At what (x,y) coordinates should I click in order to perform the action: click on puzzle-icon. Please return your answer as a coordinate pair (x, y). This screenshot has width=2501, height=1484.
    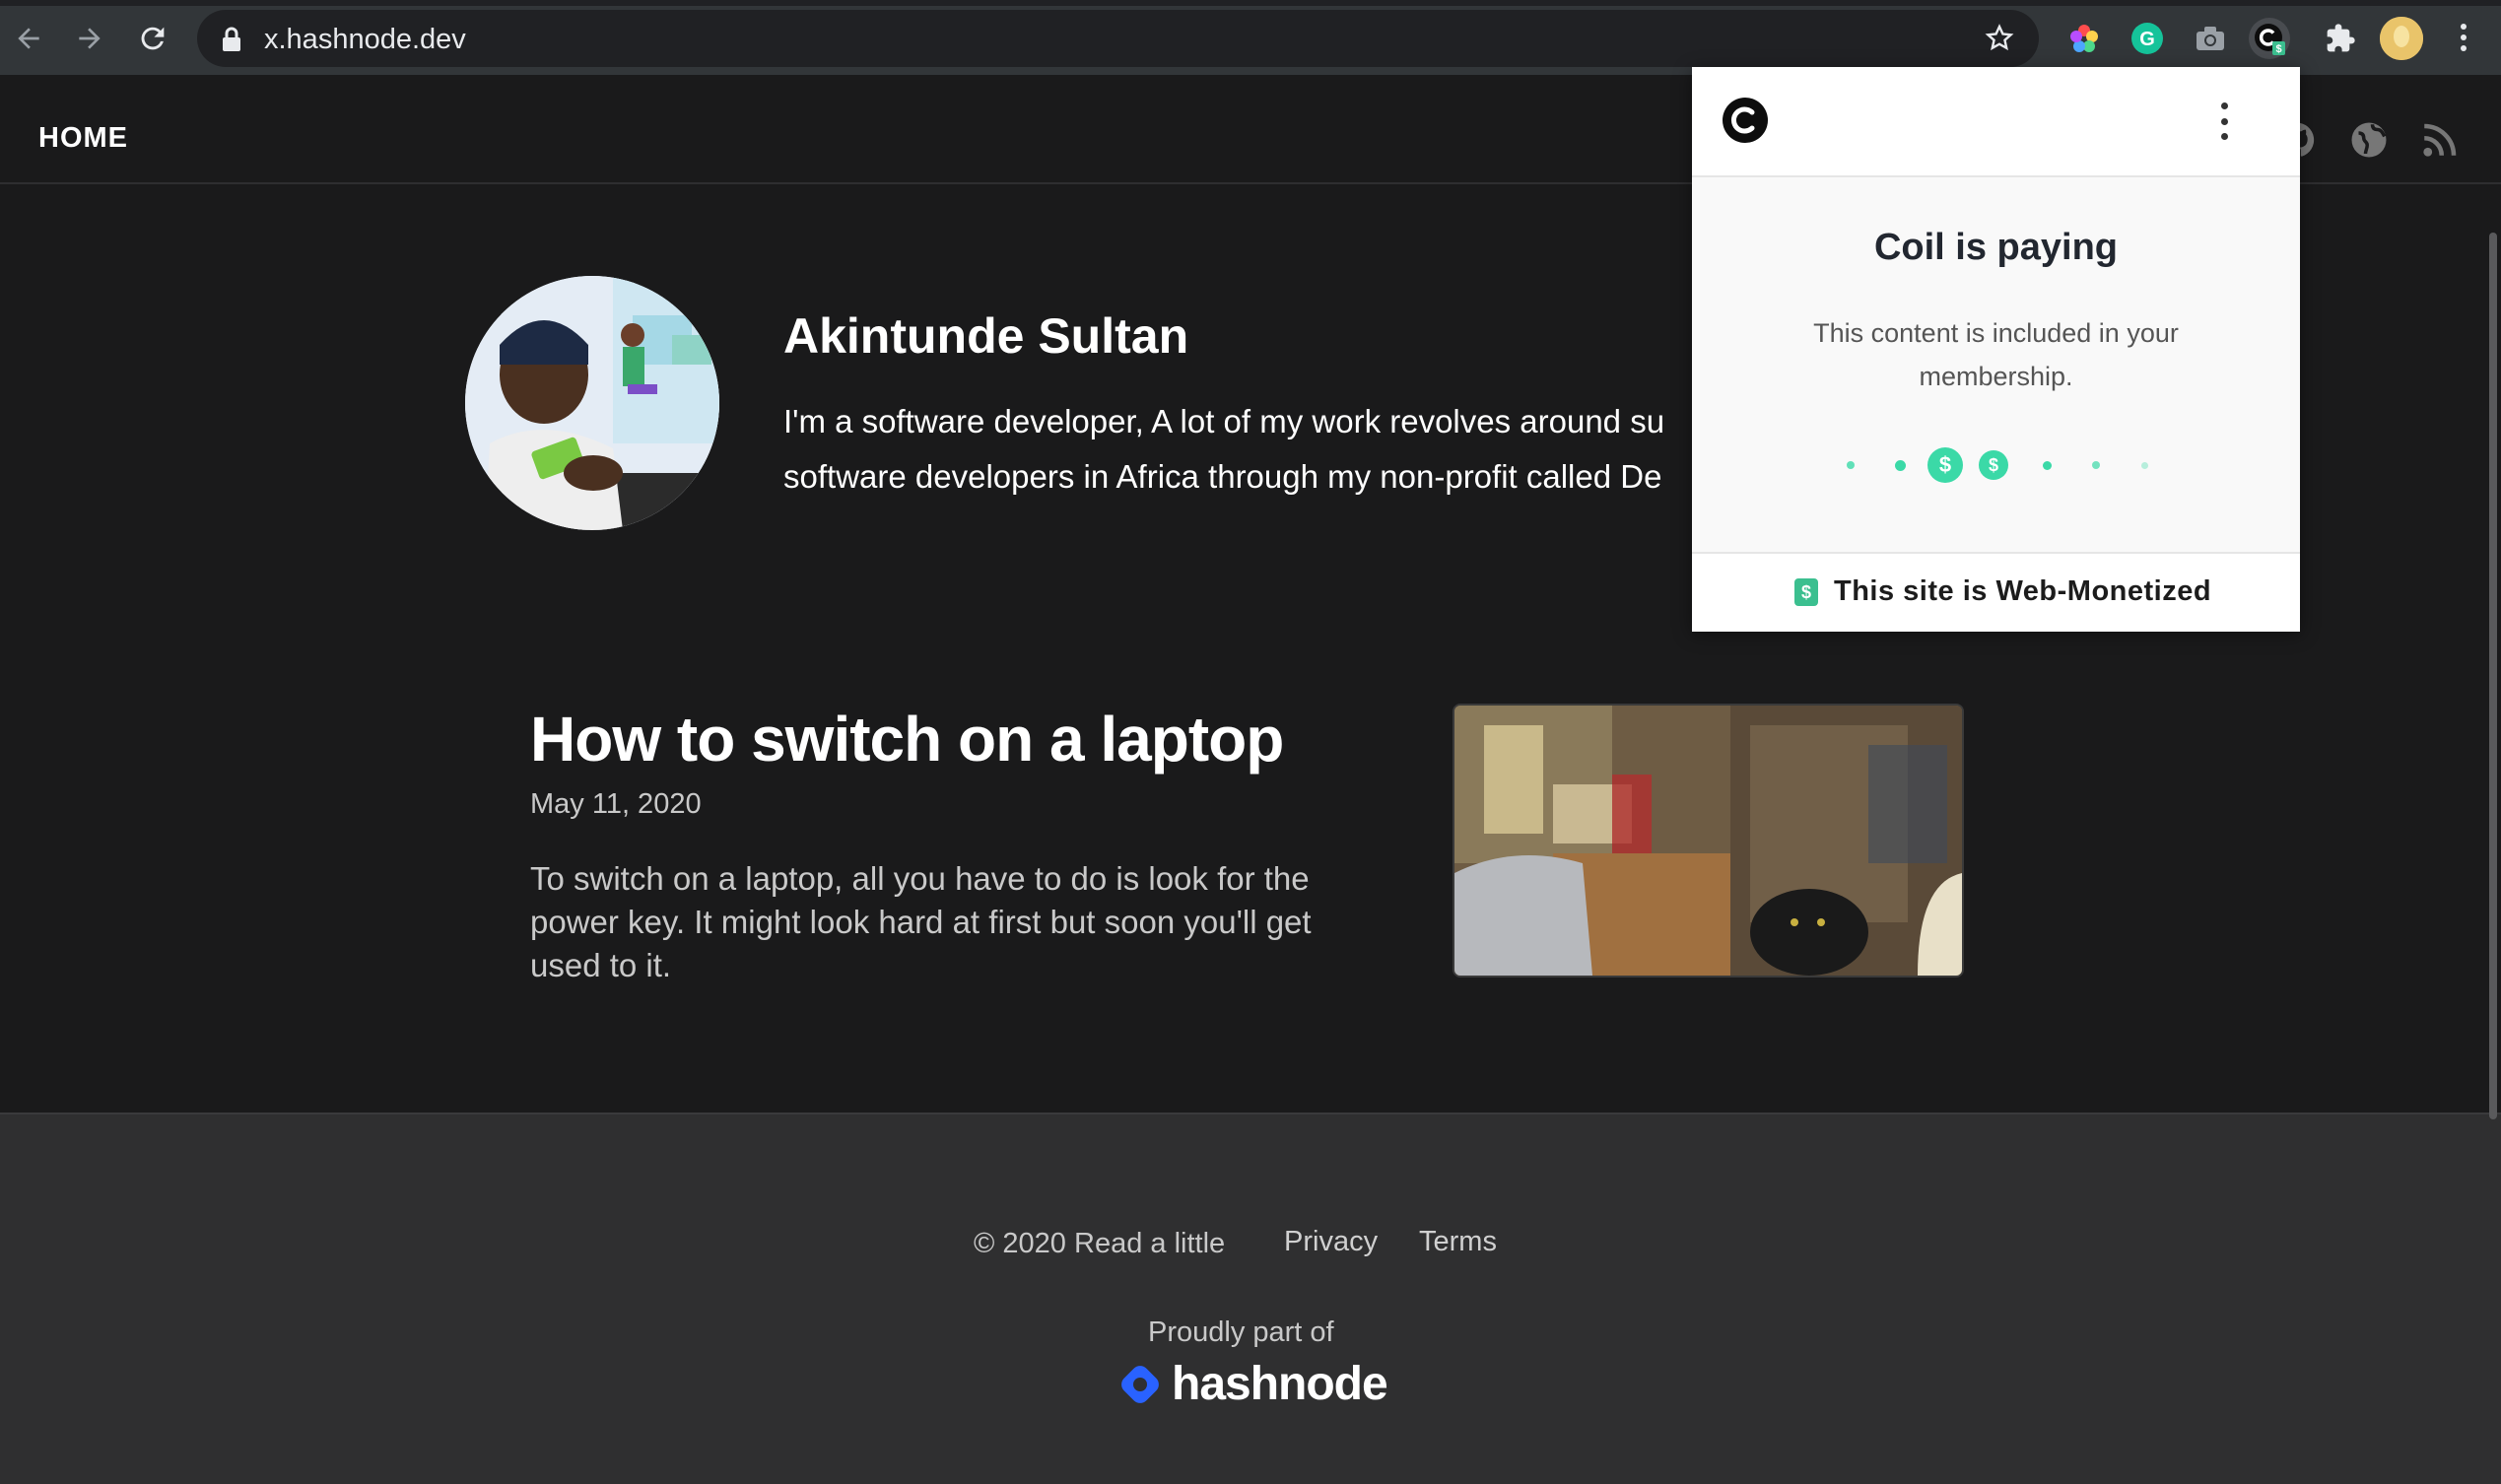
    Looking at the image, I should click on (2341, 38).